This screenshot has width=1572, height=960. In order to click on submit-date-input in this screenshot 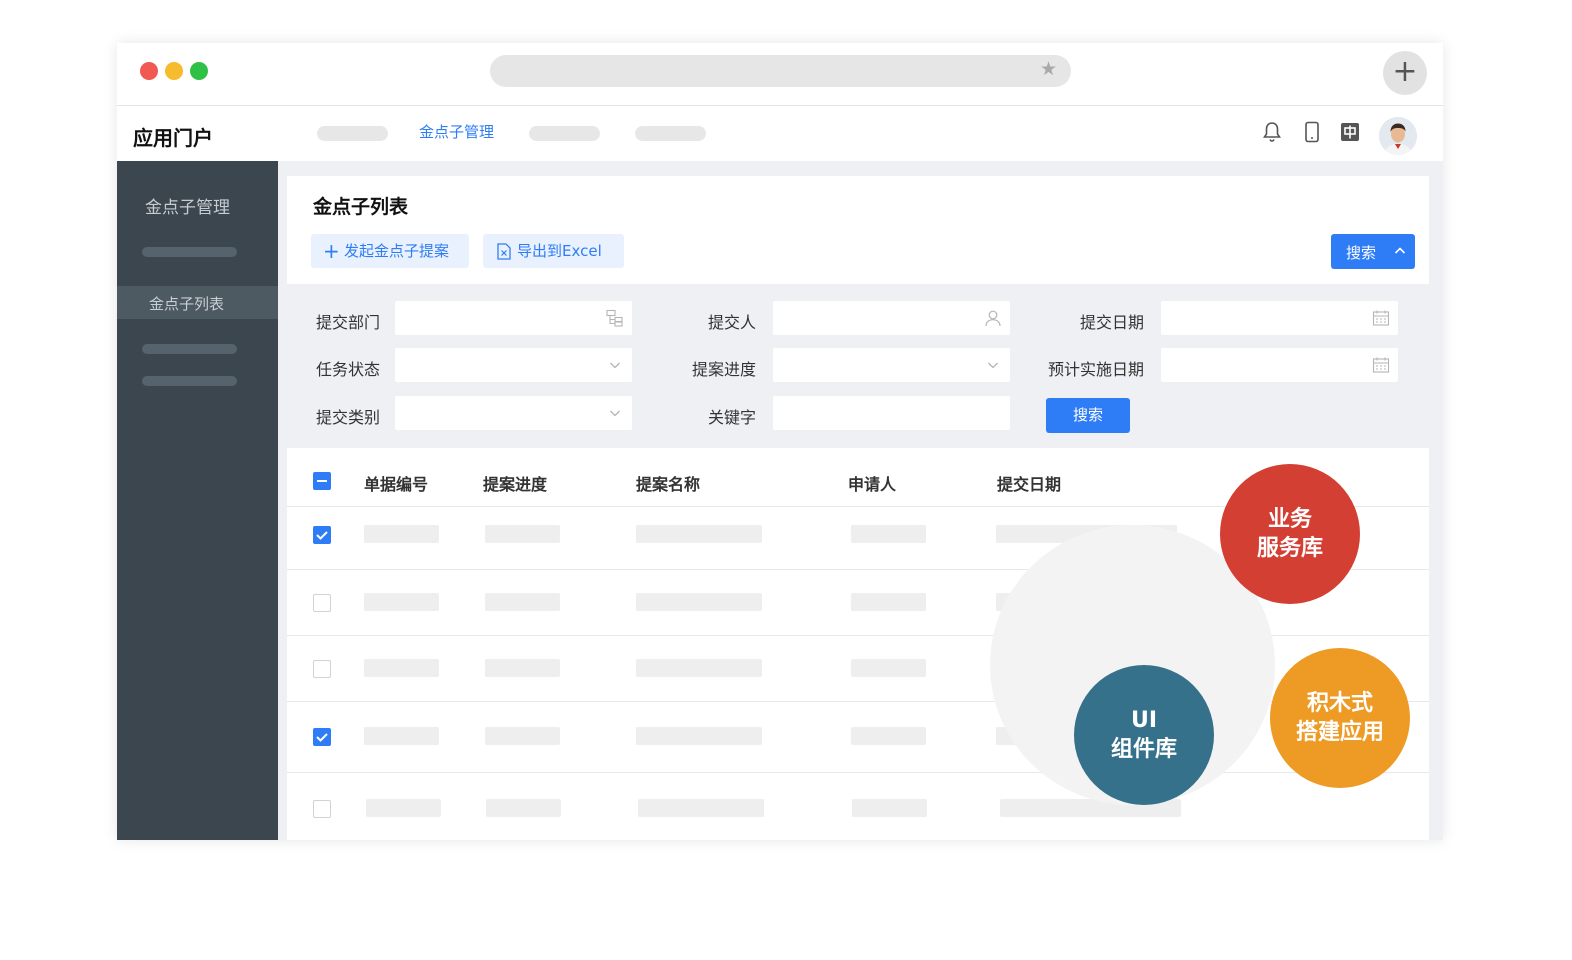, I will do `click(1279, 318)`.